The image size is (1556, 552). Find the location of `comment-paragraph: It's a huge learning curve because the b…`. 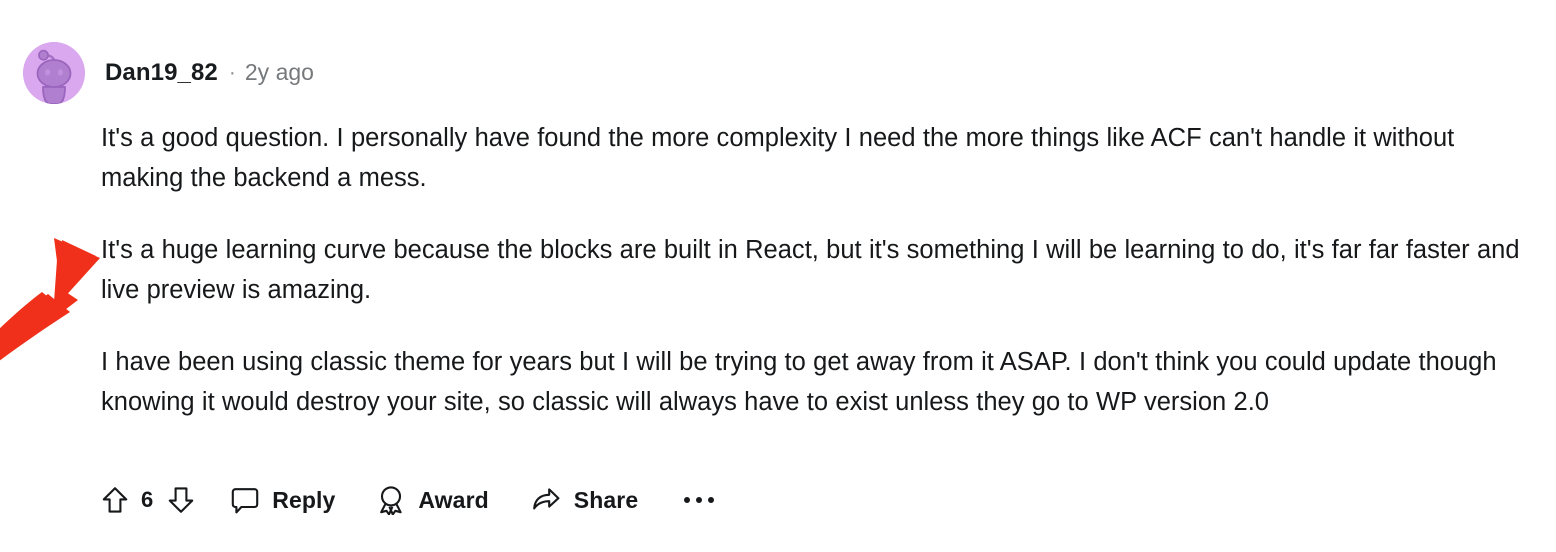

comment-paragraph: It's a huge learning curve because the b… is located at coordinates (810, 270).